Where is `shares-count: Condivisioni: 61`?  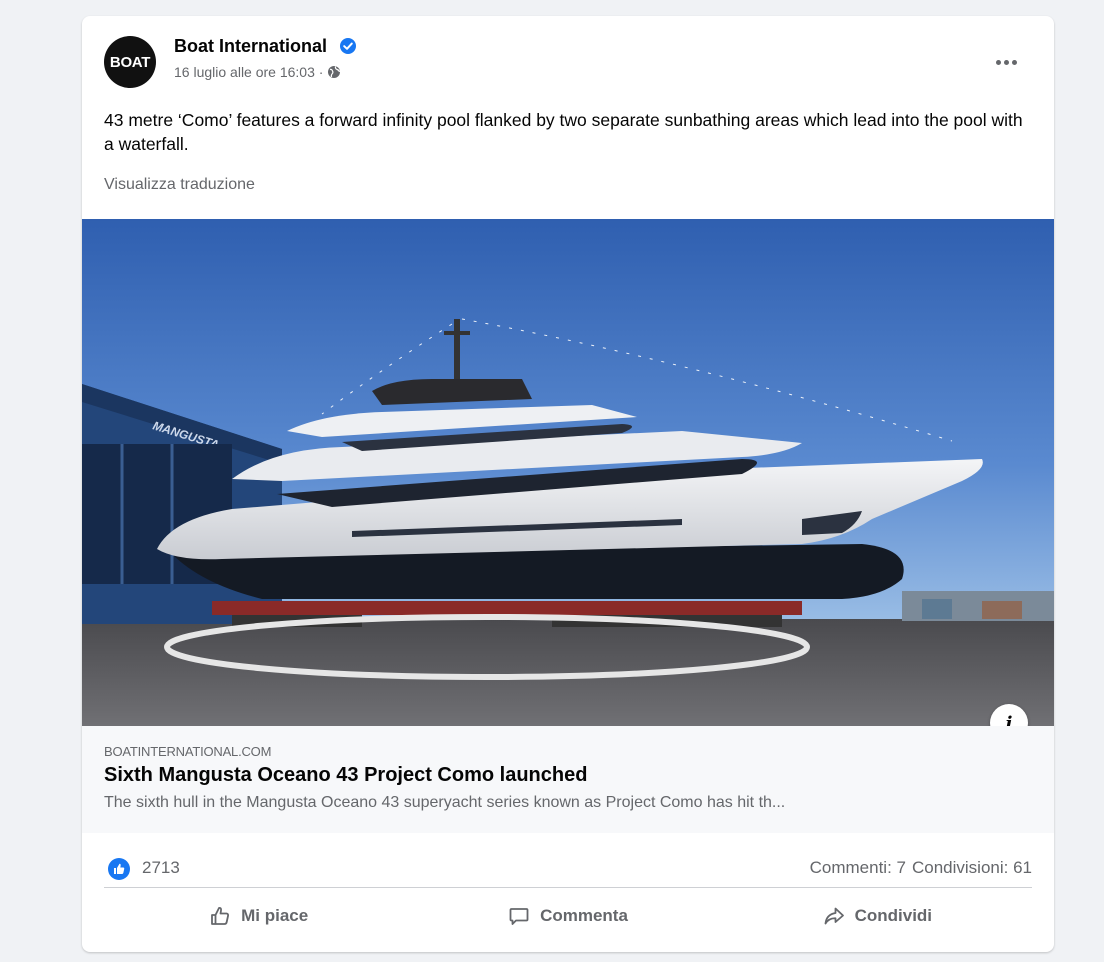
shares-count: Condivisioni: 61 is located at coordinates (972, 868).